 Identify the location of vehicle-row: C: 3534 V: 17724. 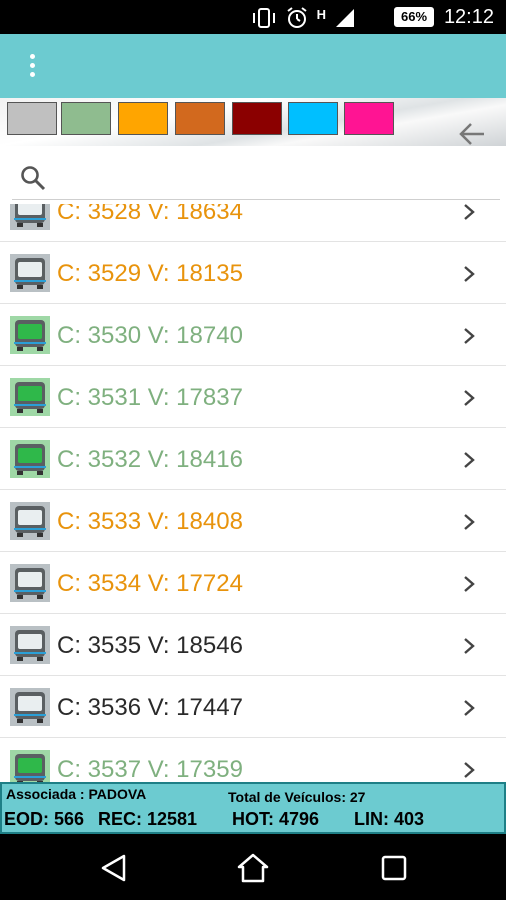
(253, 583).